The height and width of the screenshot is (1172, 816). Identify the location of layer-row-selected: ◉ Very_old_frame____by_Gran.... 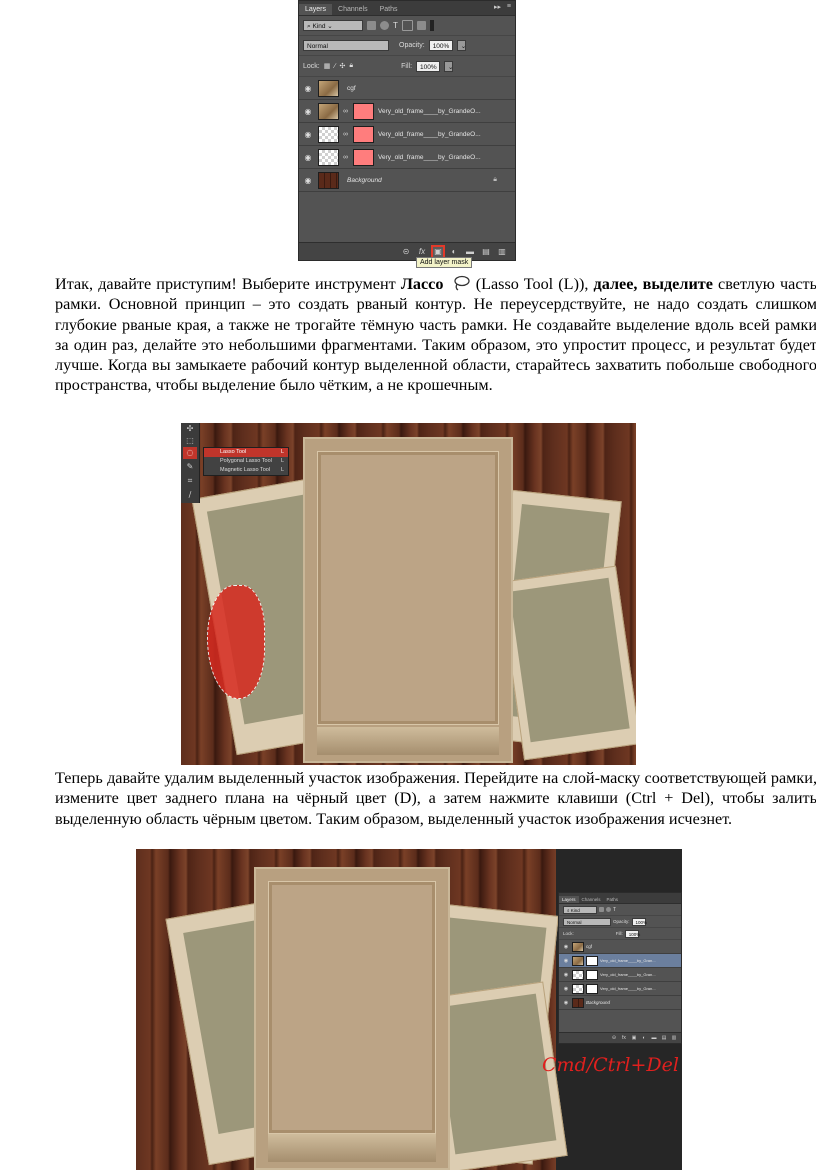
(620, 961).